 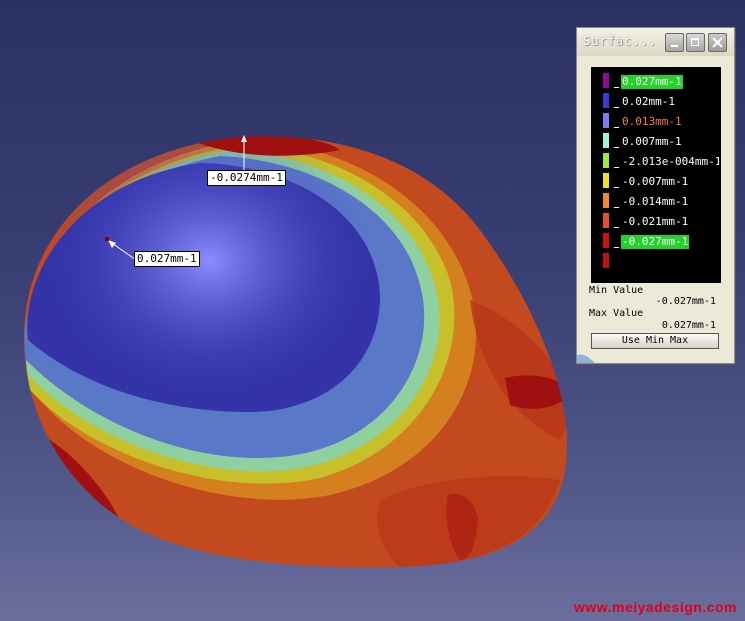 I want to click on minimize-icon, so click(x=674, y=42).